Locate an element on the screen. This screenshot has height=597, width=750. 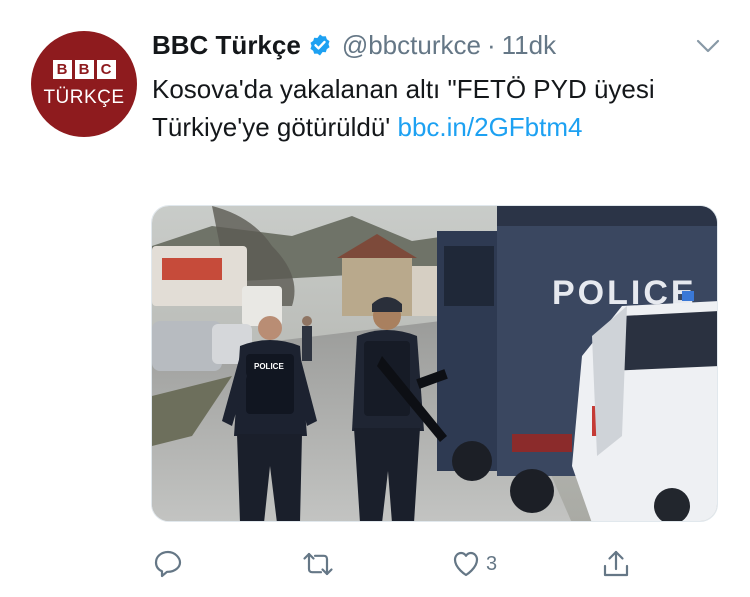
tweet-link: bbc.in/2GFbtm4 is located at coordinates (490, 127).